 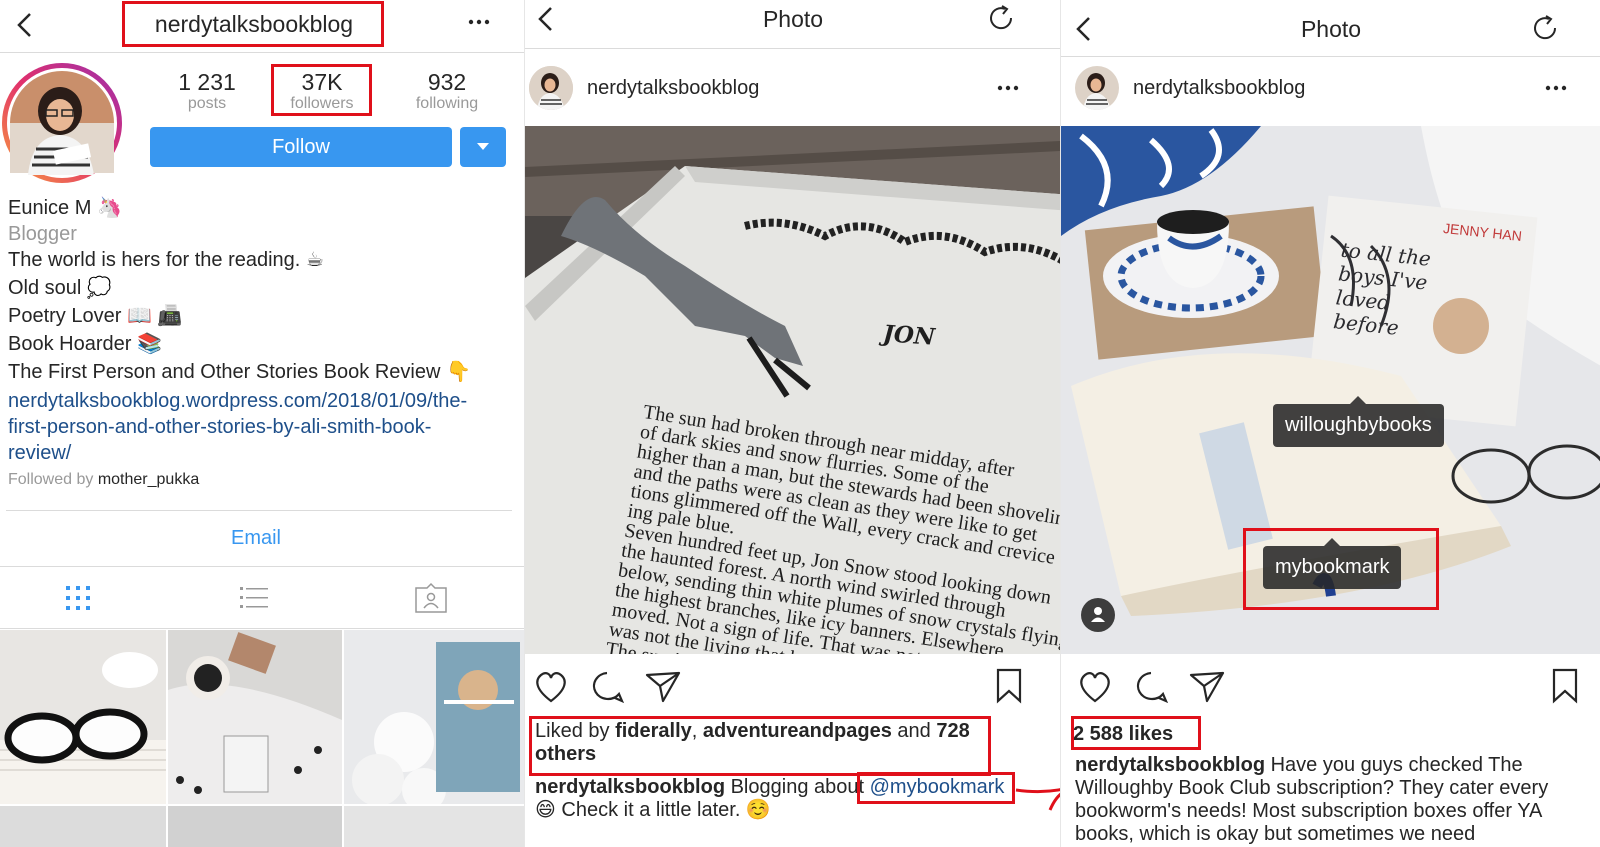 I want to click on book-cover-title: to all the boys I've loved before, so click(x=1382, y=288).